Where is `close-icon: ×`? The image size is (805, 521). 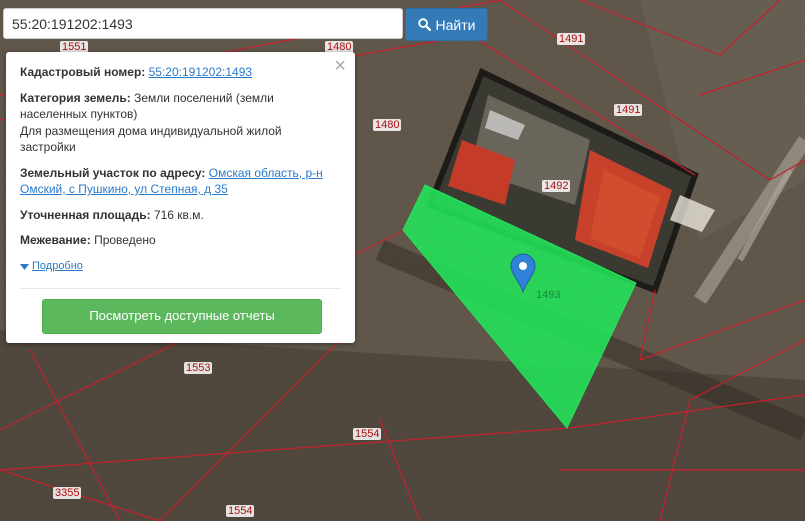
close-icon: × is located at coordinates (340, 66).